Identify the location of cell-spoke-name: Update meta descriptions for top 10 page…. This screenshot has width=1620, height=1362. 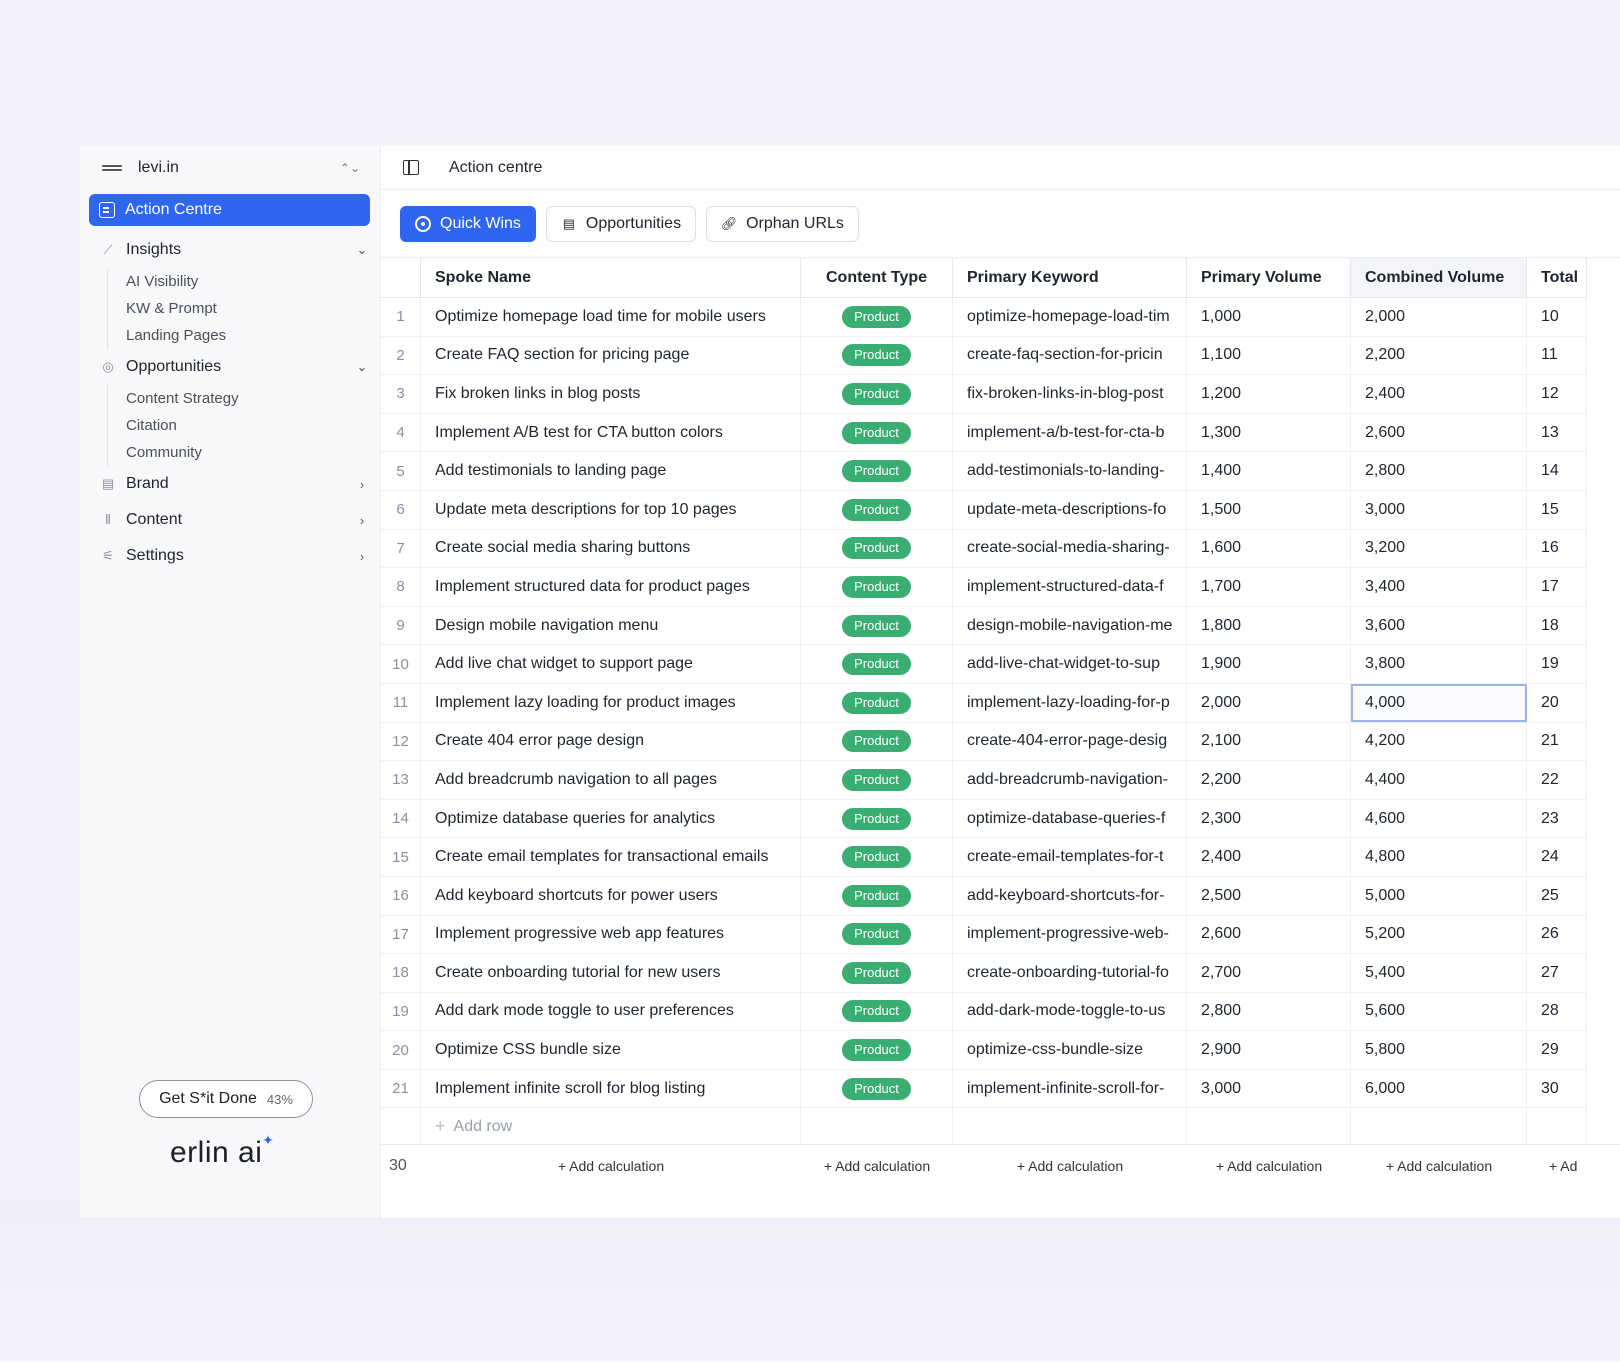
(611, 509).